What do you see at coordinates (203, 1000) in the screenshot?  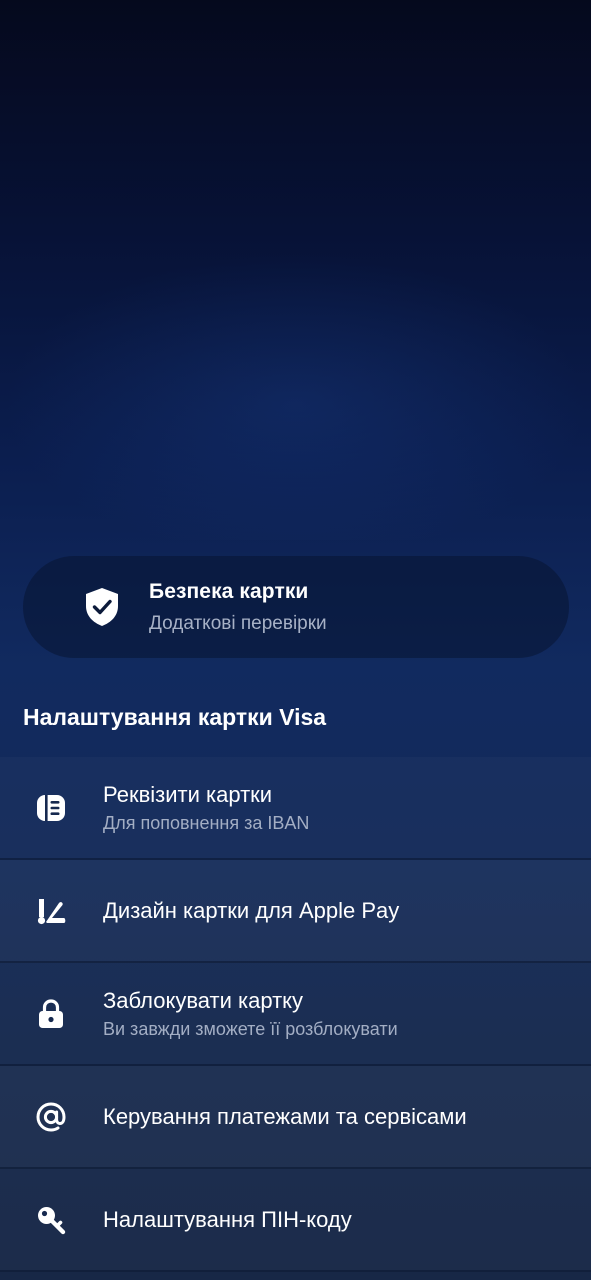 I see `block-card-label: Заблокувати картку` at bounding box center [203, 1000].